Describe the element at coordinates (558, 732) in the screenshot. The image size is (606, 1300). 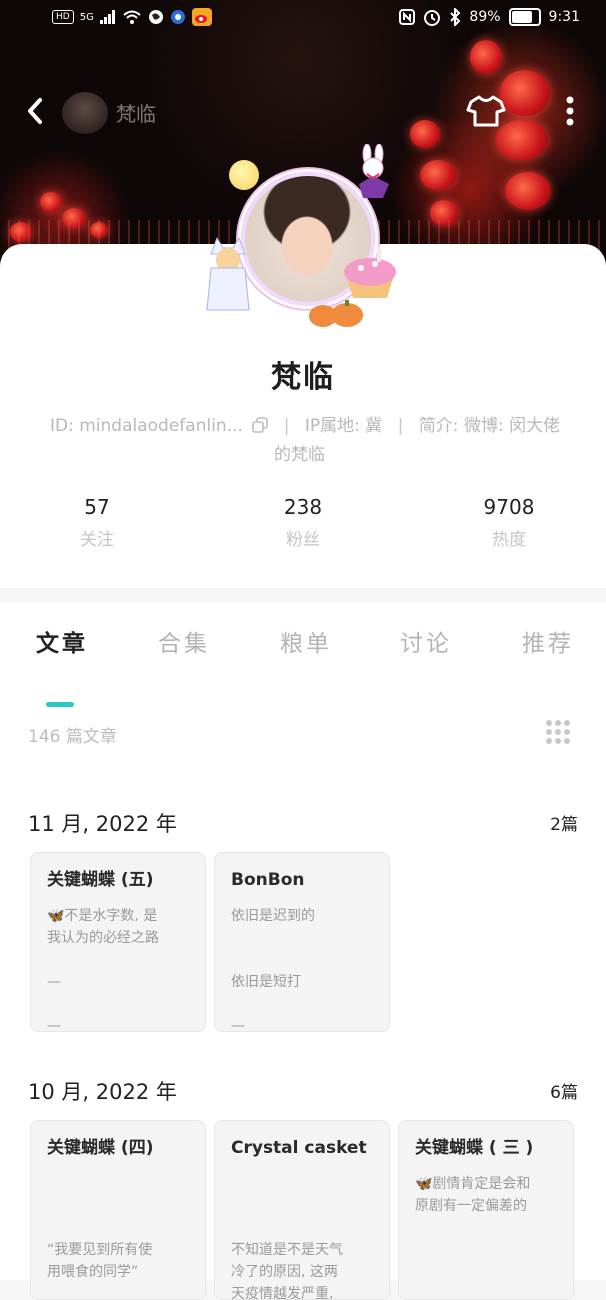
I see `grid-view-icon` at that location.